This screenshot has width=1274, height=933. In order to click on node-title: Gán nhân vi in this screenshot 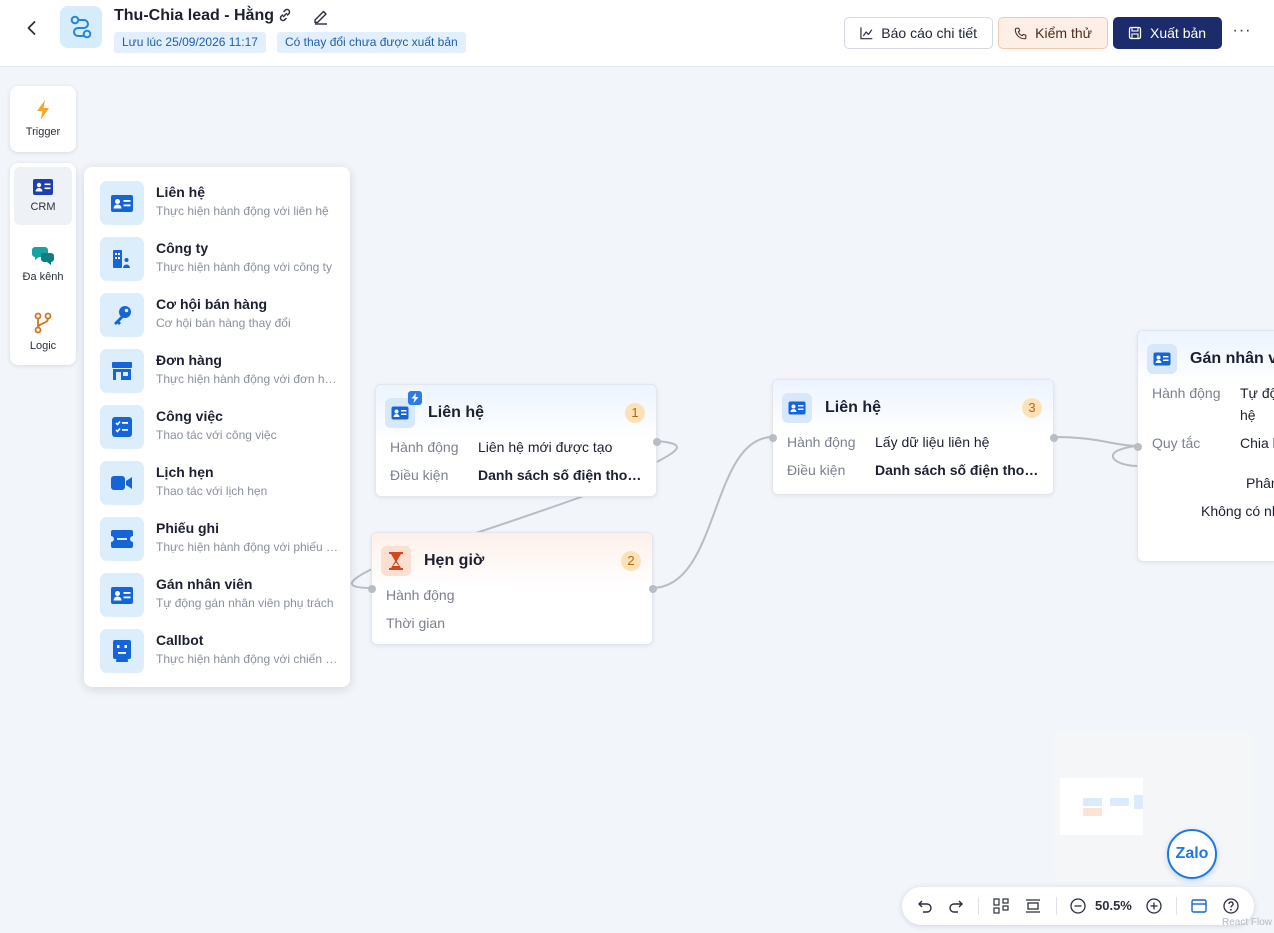, I will do `click(1232, 358)`.